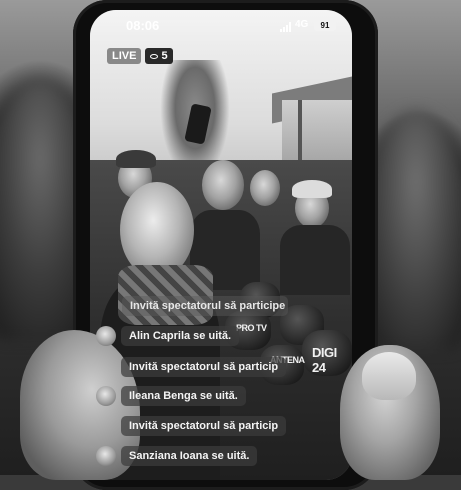 This screenshot has width=461, height=490. What do you see at coordinates (124, 56) in the screenshot?
I see `live-badge: LIVE` at bounding box center [124, 56].